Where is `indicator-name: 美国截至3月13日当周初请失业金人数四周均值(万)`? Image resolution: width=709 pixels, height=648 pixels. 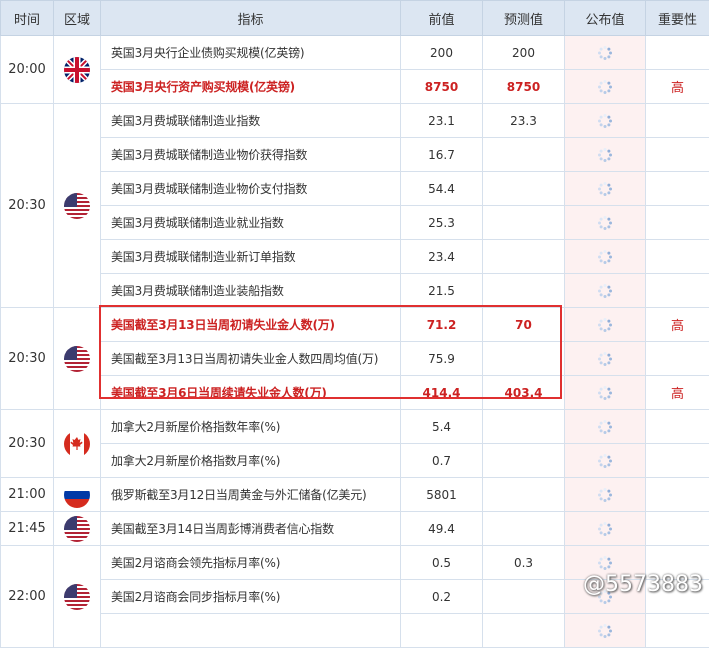 indicator-name: 美国截至3月13日当周初请失业金人数四周均值(万) is located at coordinates (251, 359).